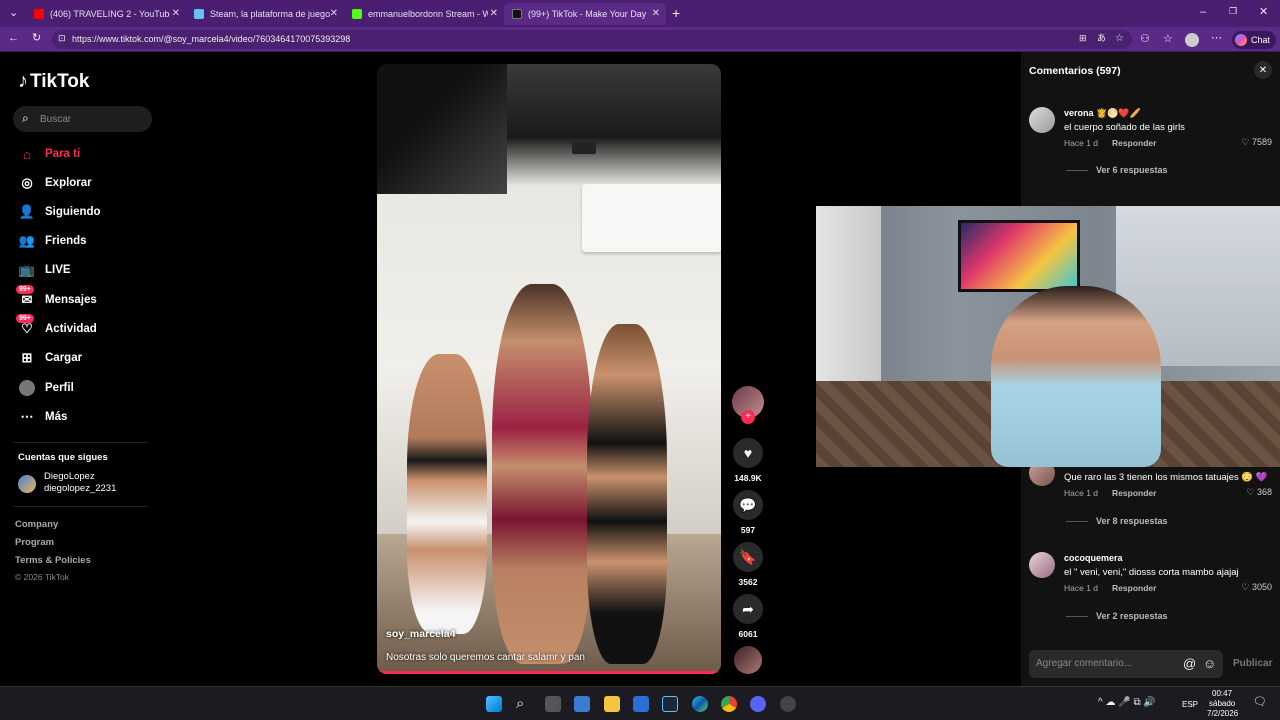 The width and height of the screenshot is (1280, 720). Describe the element at coordinates (43, 417) in the screenshot. I see `nav-mas: ⋯ Más` at that location.